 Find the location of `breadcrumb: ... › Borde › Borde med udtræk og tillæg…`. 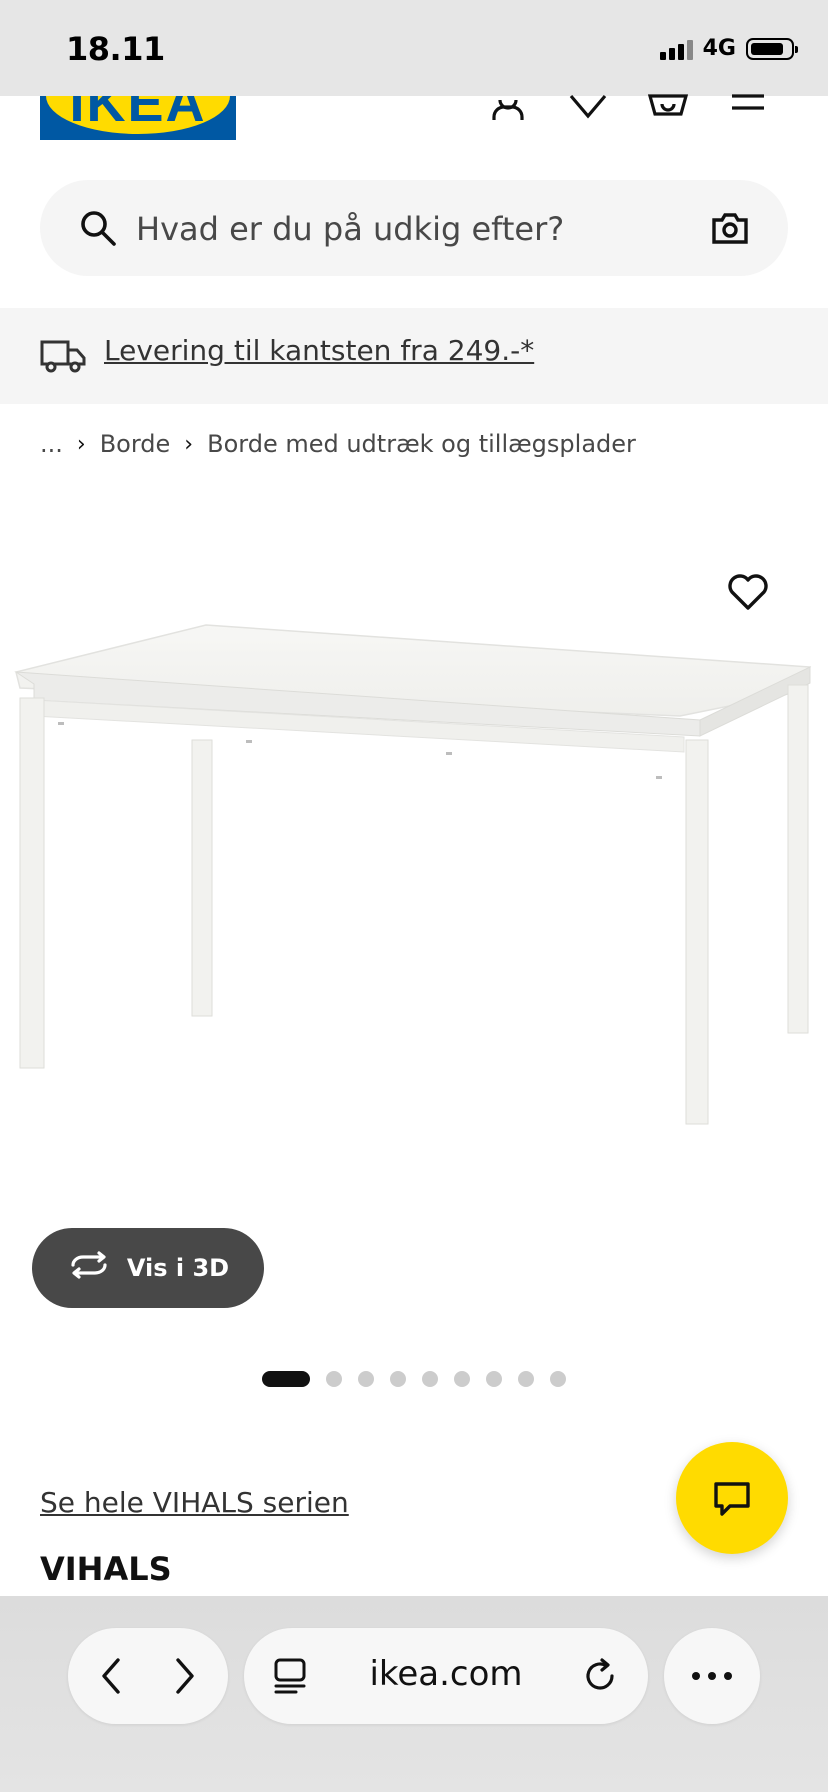

breadcrumb: ... › Borde › Borde med udtræk og tillæg… is located at coordinates (338, 444).